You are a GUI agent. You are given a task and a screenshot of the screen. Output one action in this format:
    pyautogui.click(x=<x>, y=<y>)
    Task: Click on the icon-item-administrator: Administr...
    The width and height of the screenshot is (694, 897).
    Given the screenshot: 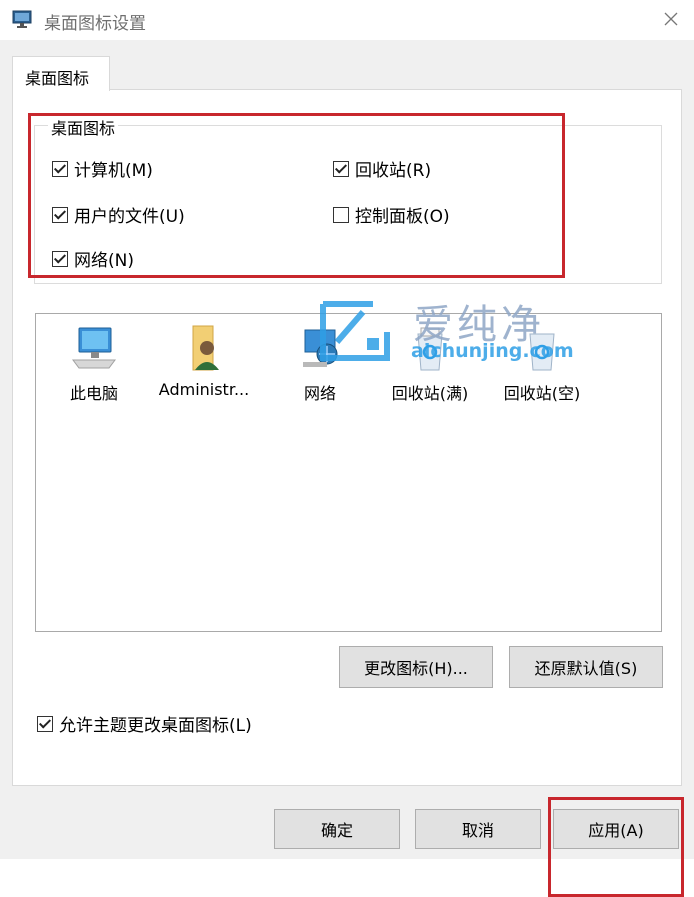 What is the action you would take?
    pyautogui.click(x=204, y=361)
    